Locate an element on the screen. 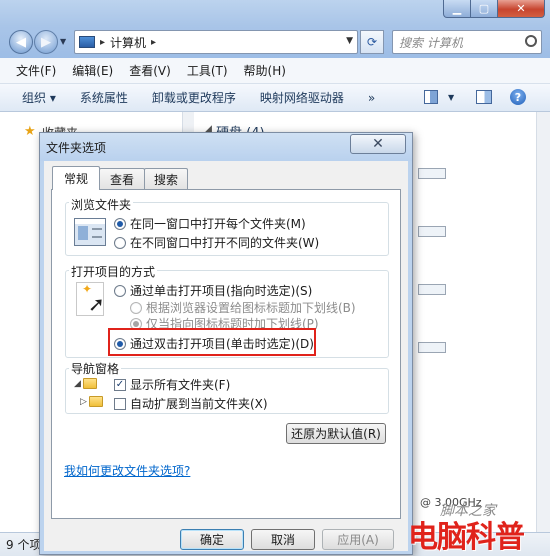  radio-label: 在同一窗口中打开每个文件夹(M) is located at coordinates (218, 223).